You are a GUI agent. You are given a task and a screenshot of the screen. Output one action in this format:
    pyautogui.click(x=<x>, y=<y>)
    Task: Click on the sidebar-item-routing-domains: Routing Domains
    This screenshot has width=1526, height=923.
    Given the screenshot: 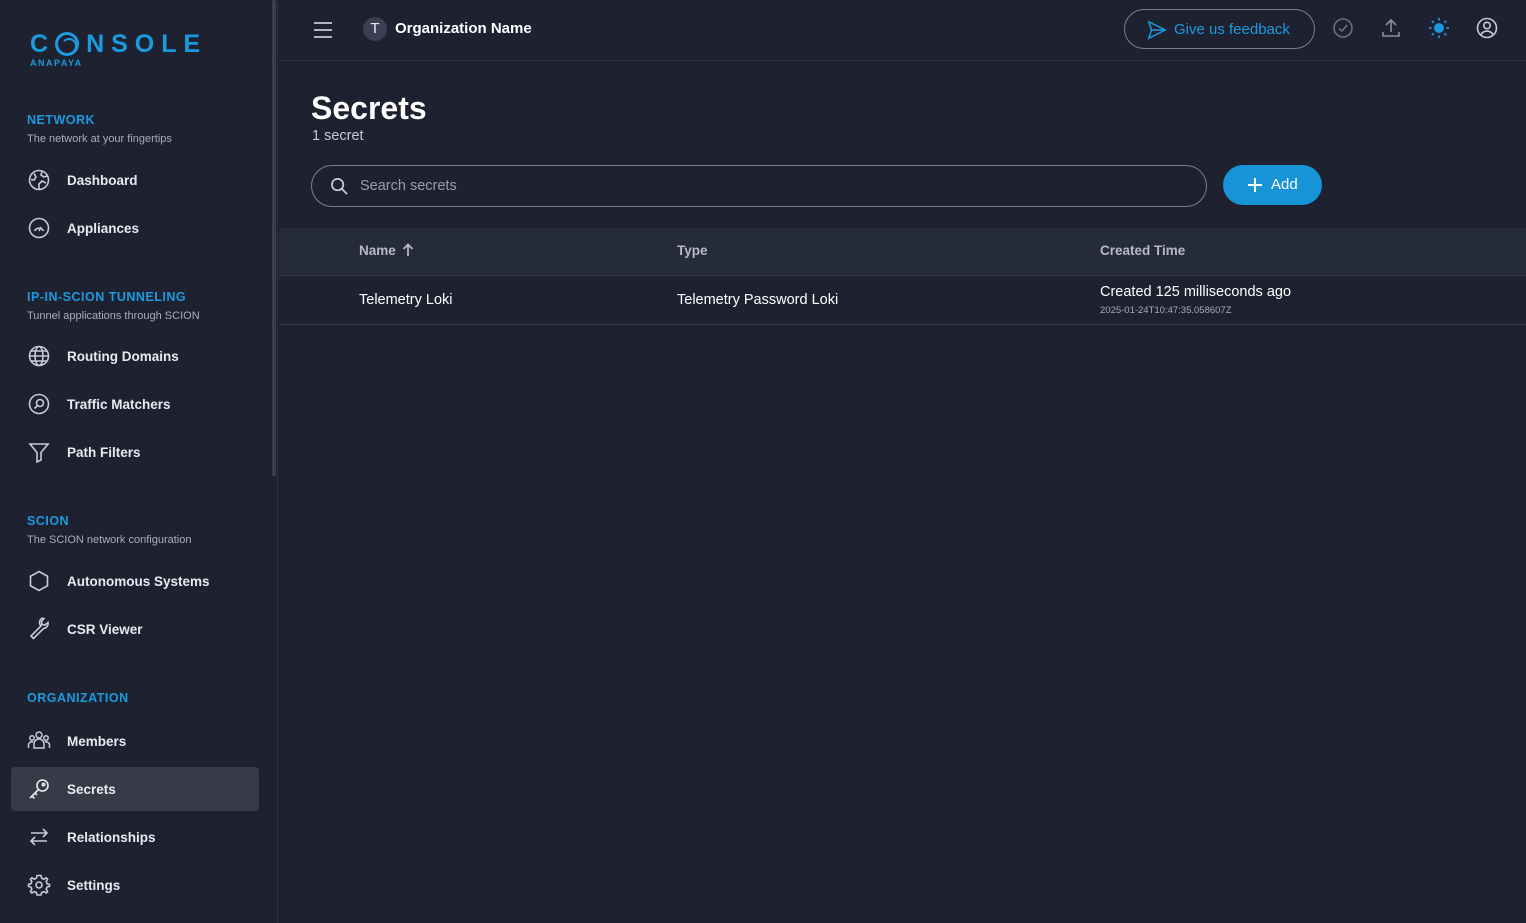 What is the action you would take?
    pyautogui.click(x=135, y=356)
    